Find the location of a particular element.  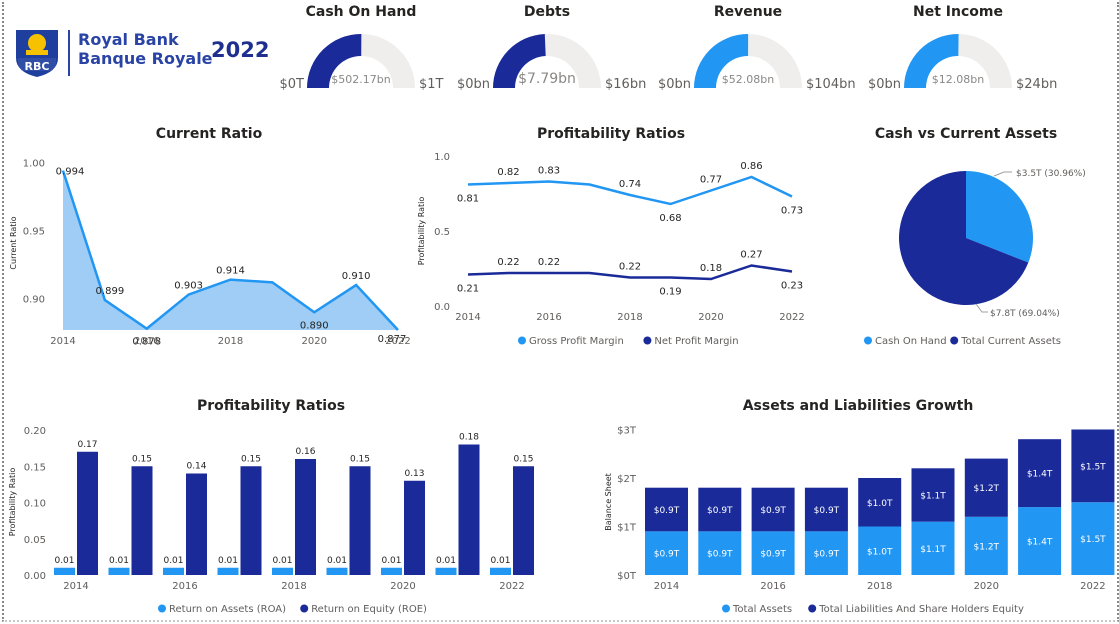

data-label: 0.15 is located at coordinates (523, 459).